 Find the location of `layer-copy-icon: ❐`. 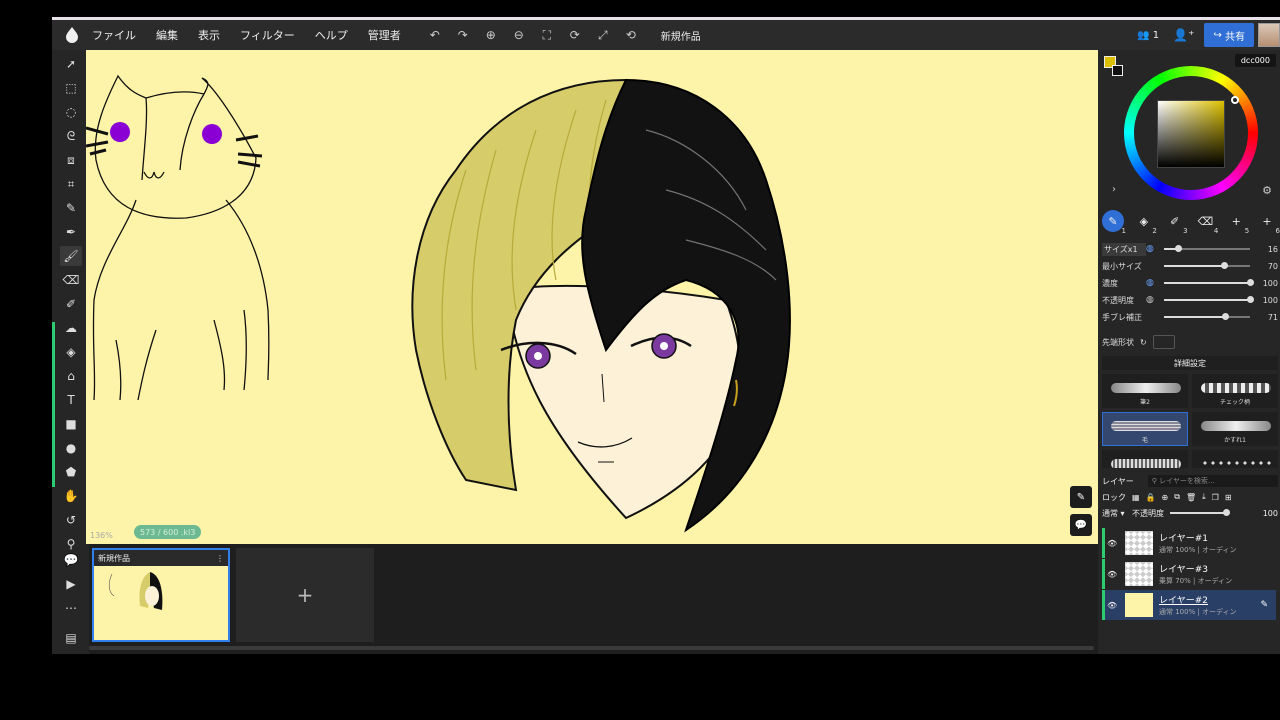

layer-copy-icon: ❐ is located at coordinates (1215, 497).